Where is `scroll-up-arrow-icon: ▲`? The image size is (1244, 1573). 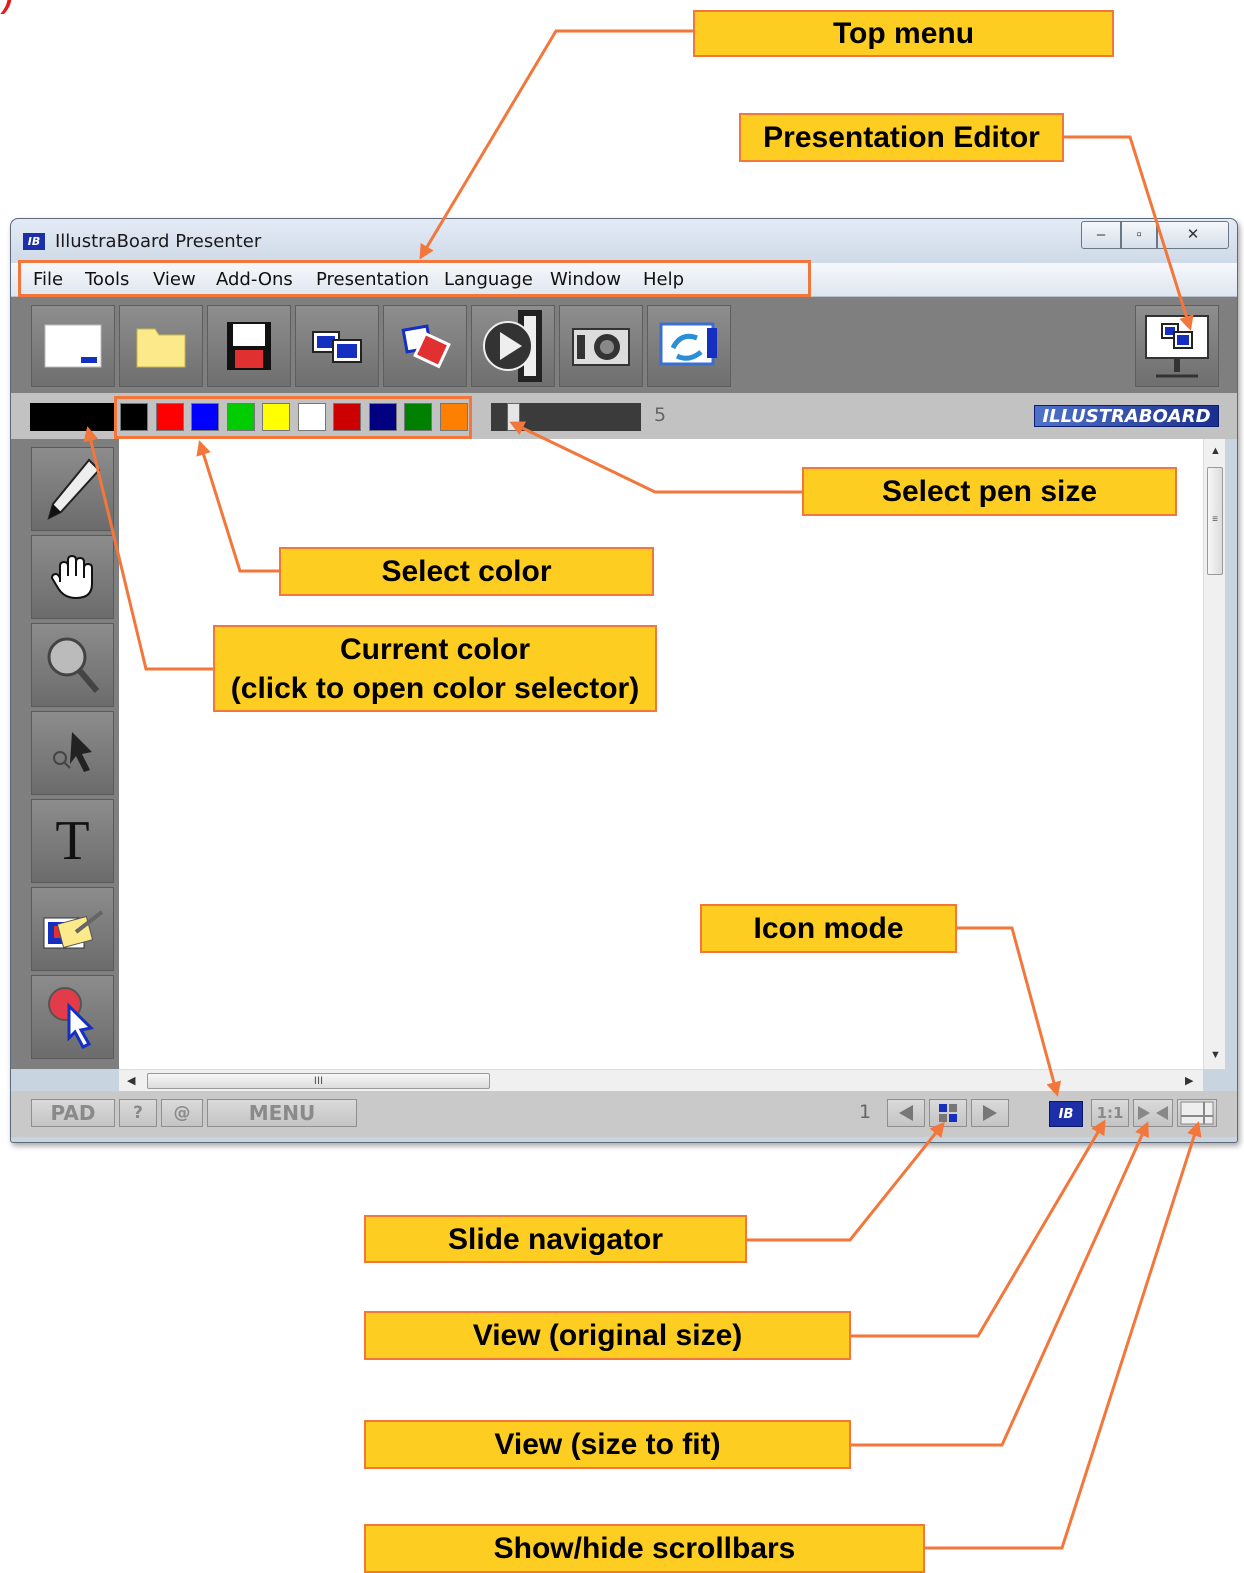
scroll-up-arrow-icon: ▲ is located at coordinates (1215, 451).